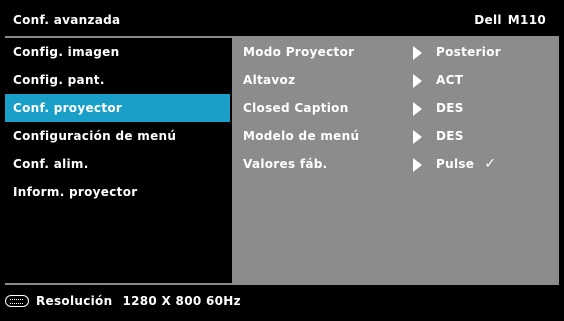 This screenshot has width=564, height=321. I want to click on setting-row-closed-caption: Closed Caption DES, so click(395, 108).